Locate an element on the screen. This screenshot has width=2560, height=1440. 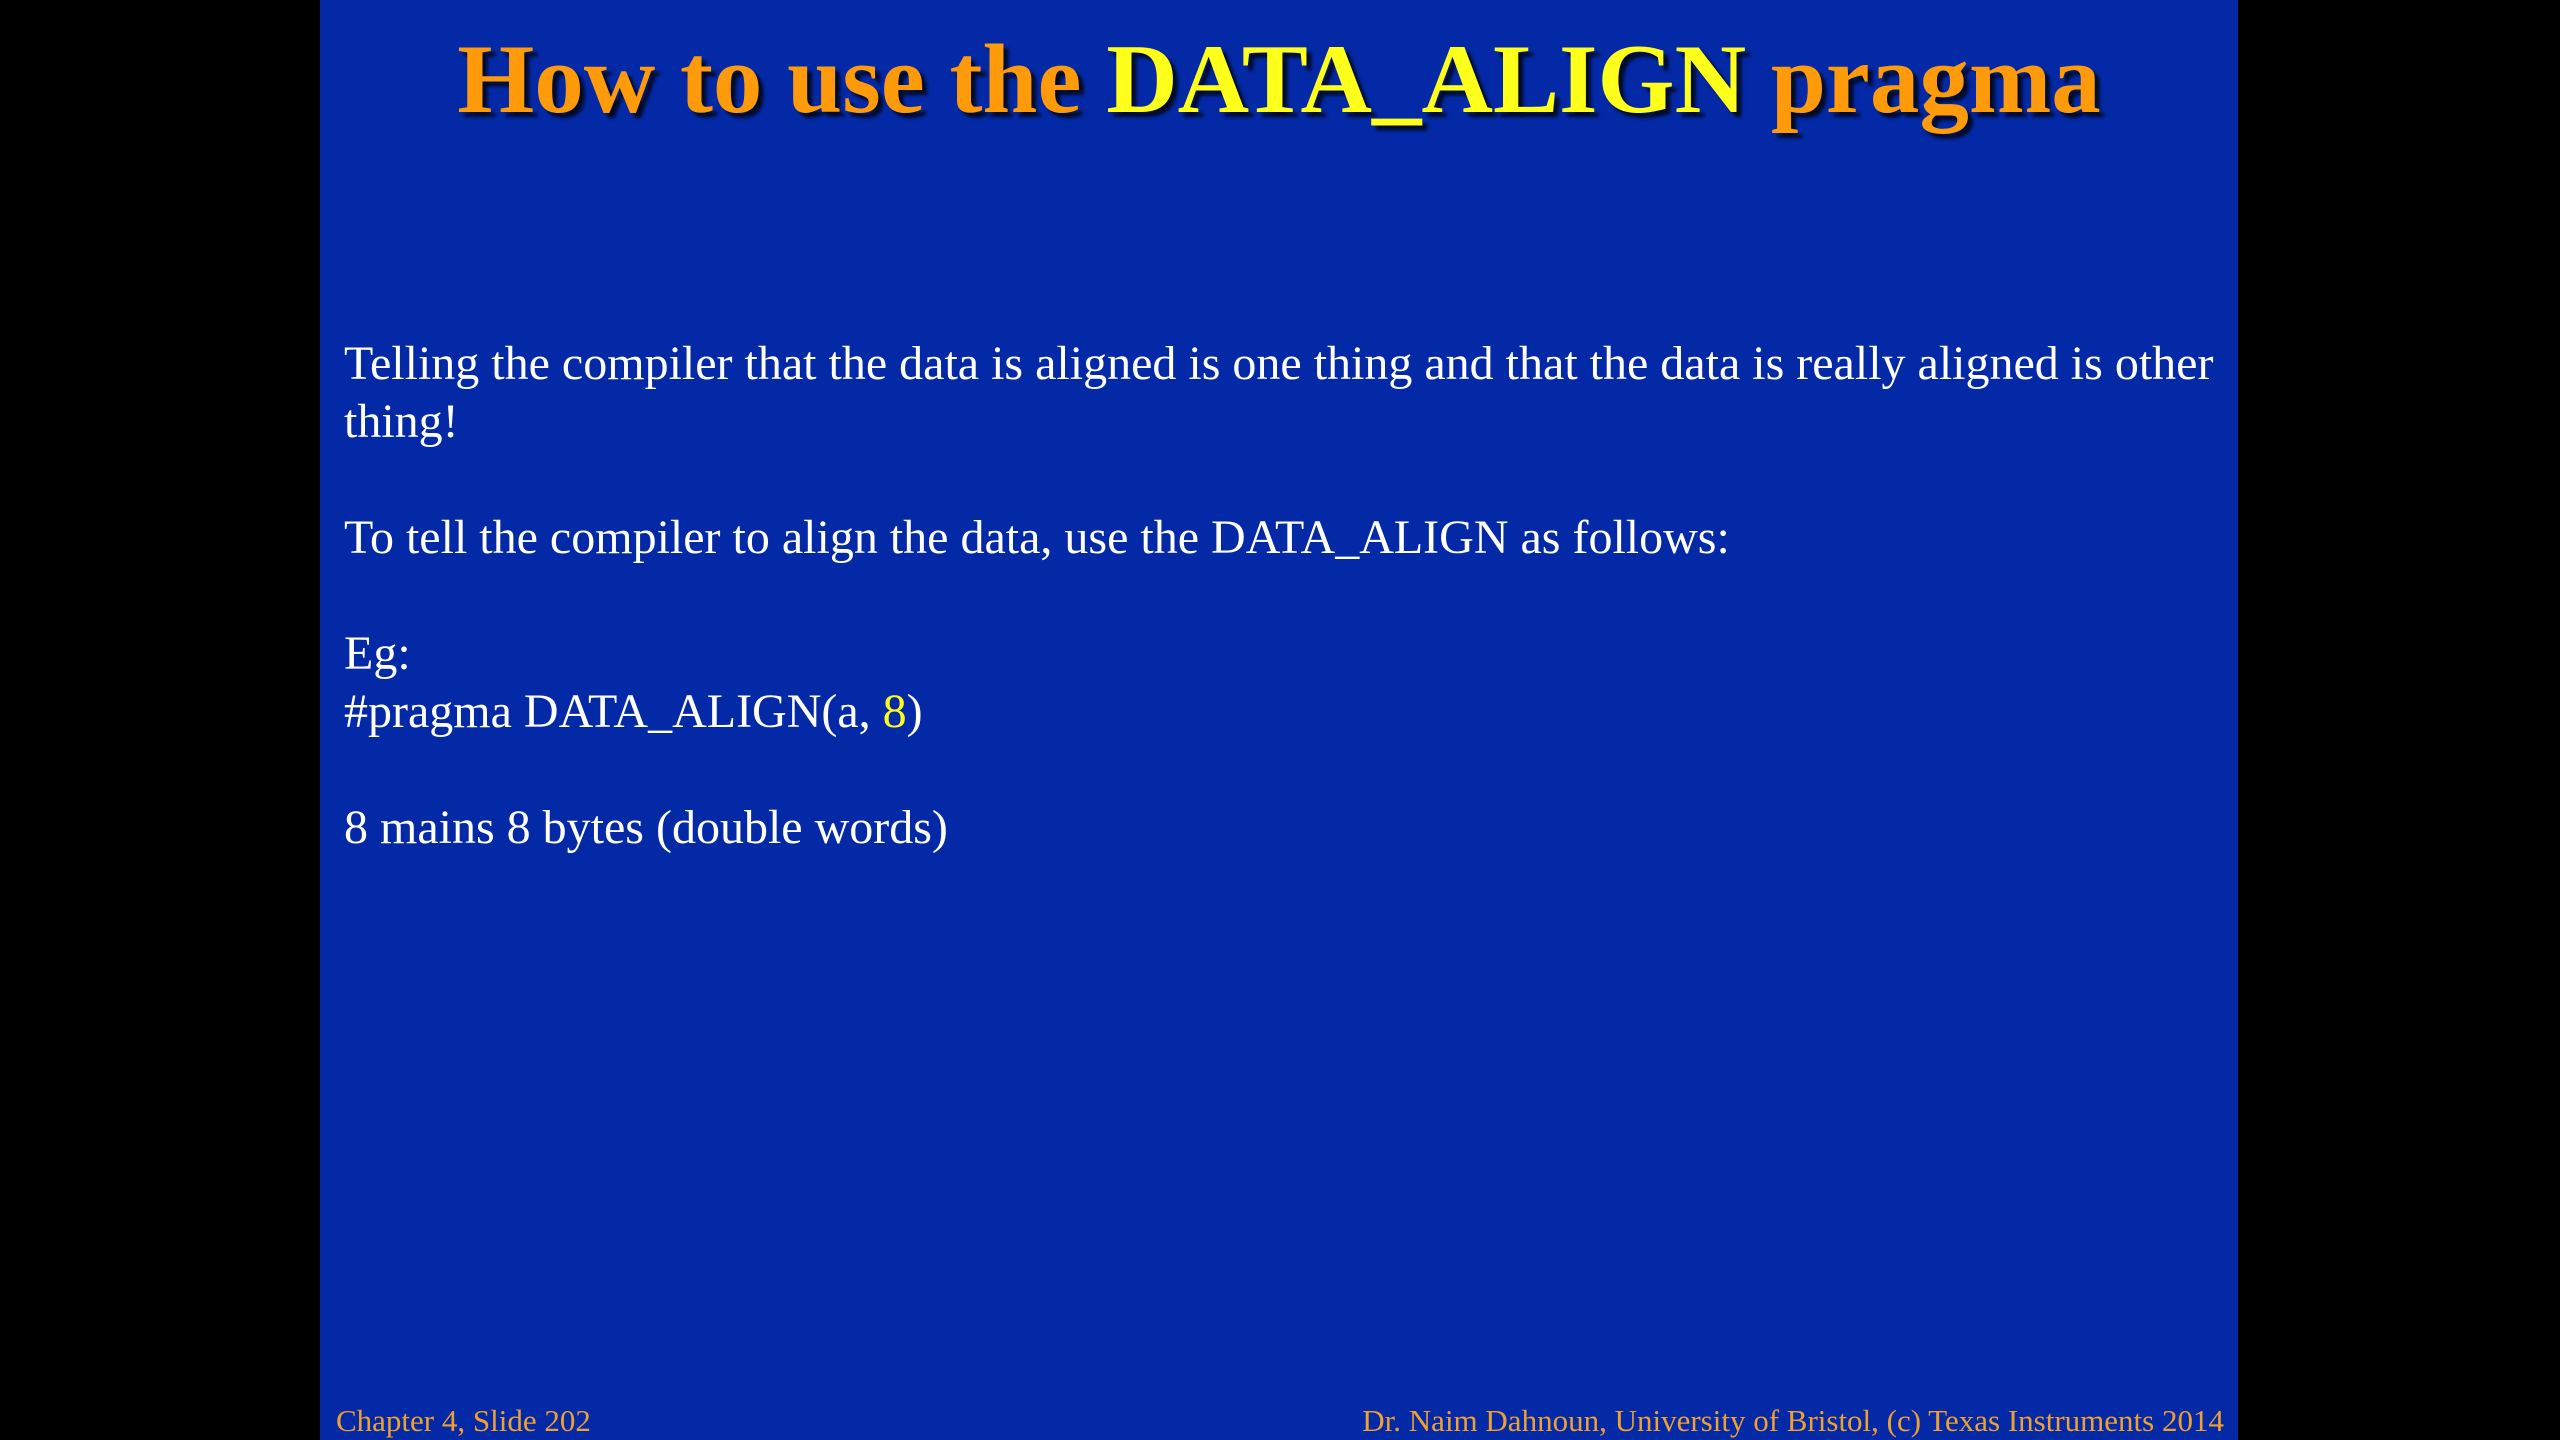
paragraph-explanation: 8 mains 8 bytes (double words) is located at coordinates (646, 827).